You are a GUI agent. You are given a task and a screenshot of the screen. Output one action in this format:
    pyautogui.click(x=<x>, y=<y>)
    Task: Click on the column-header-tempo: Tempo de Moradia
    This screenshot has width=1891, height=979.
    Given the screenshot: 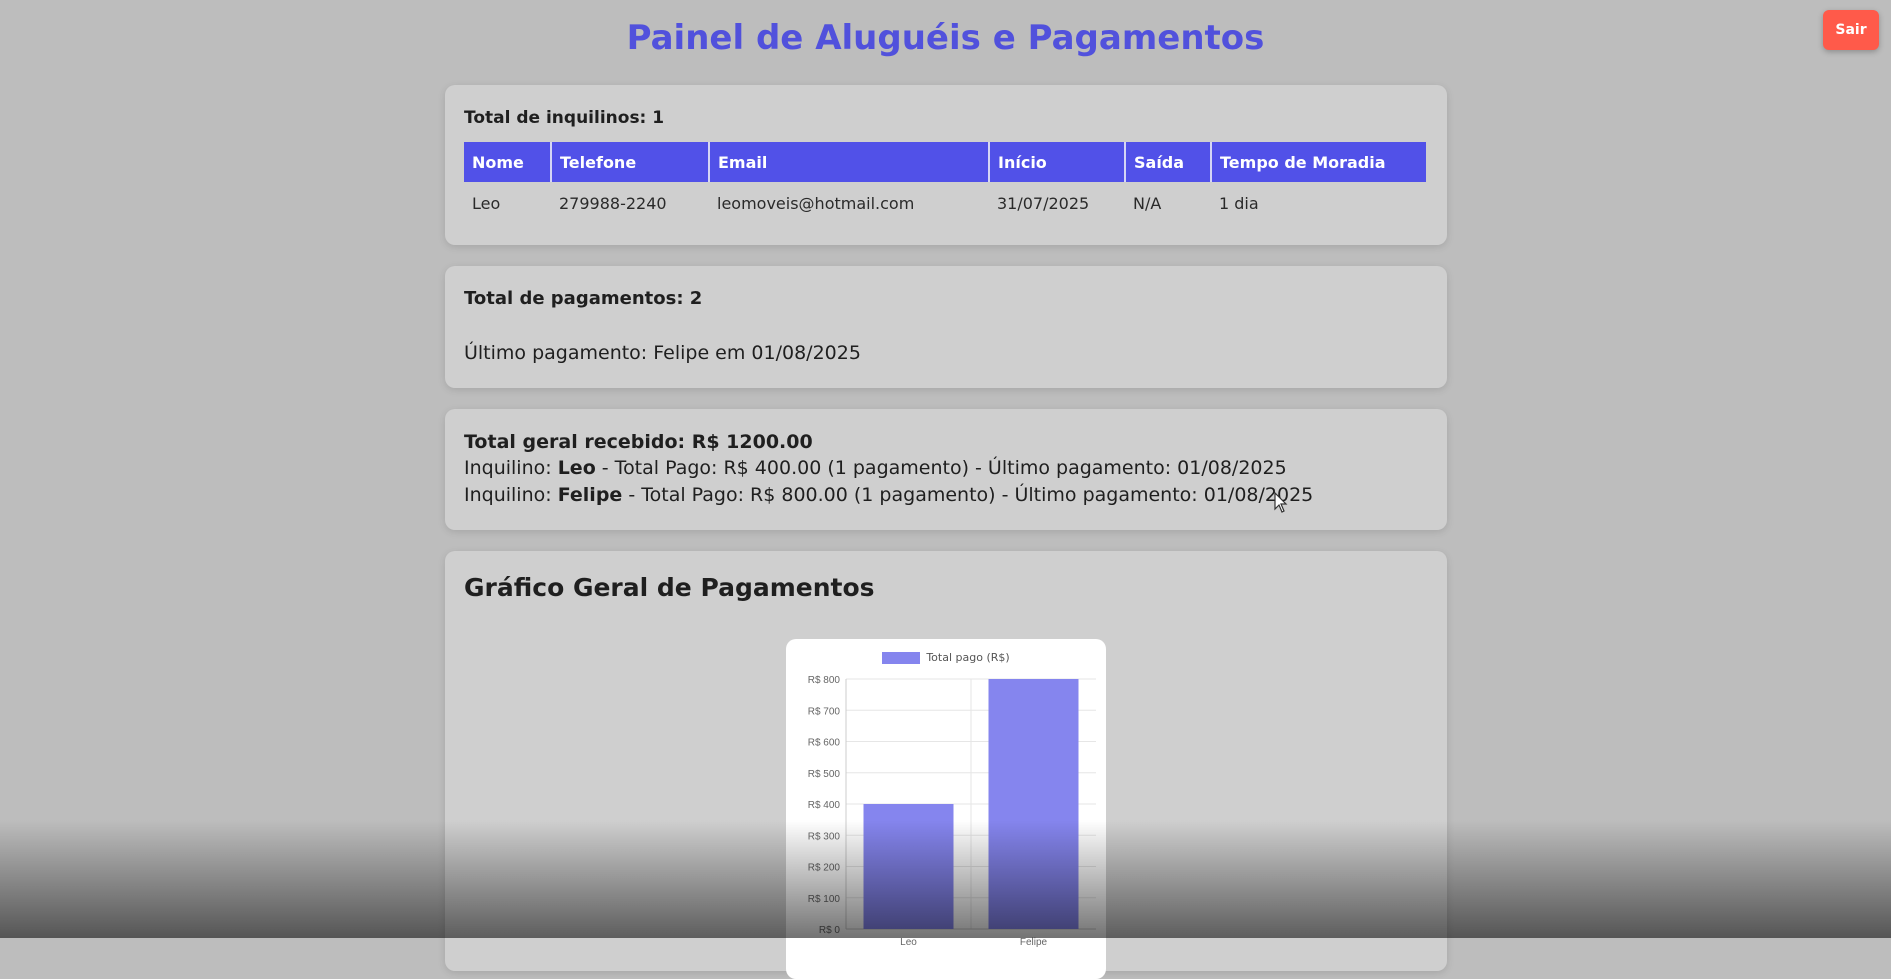 What is the action you would take?
    pyautogui.click(x=1318, y=162)
    